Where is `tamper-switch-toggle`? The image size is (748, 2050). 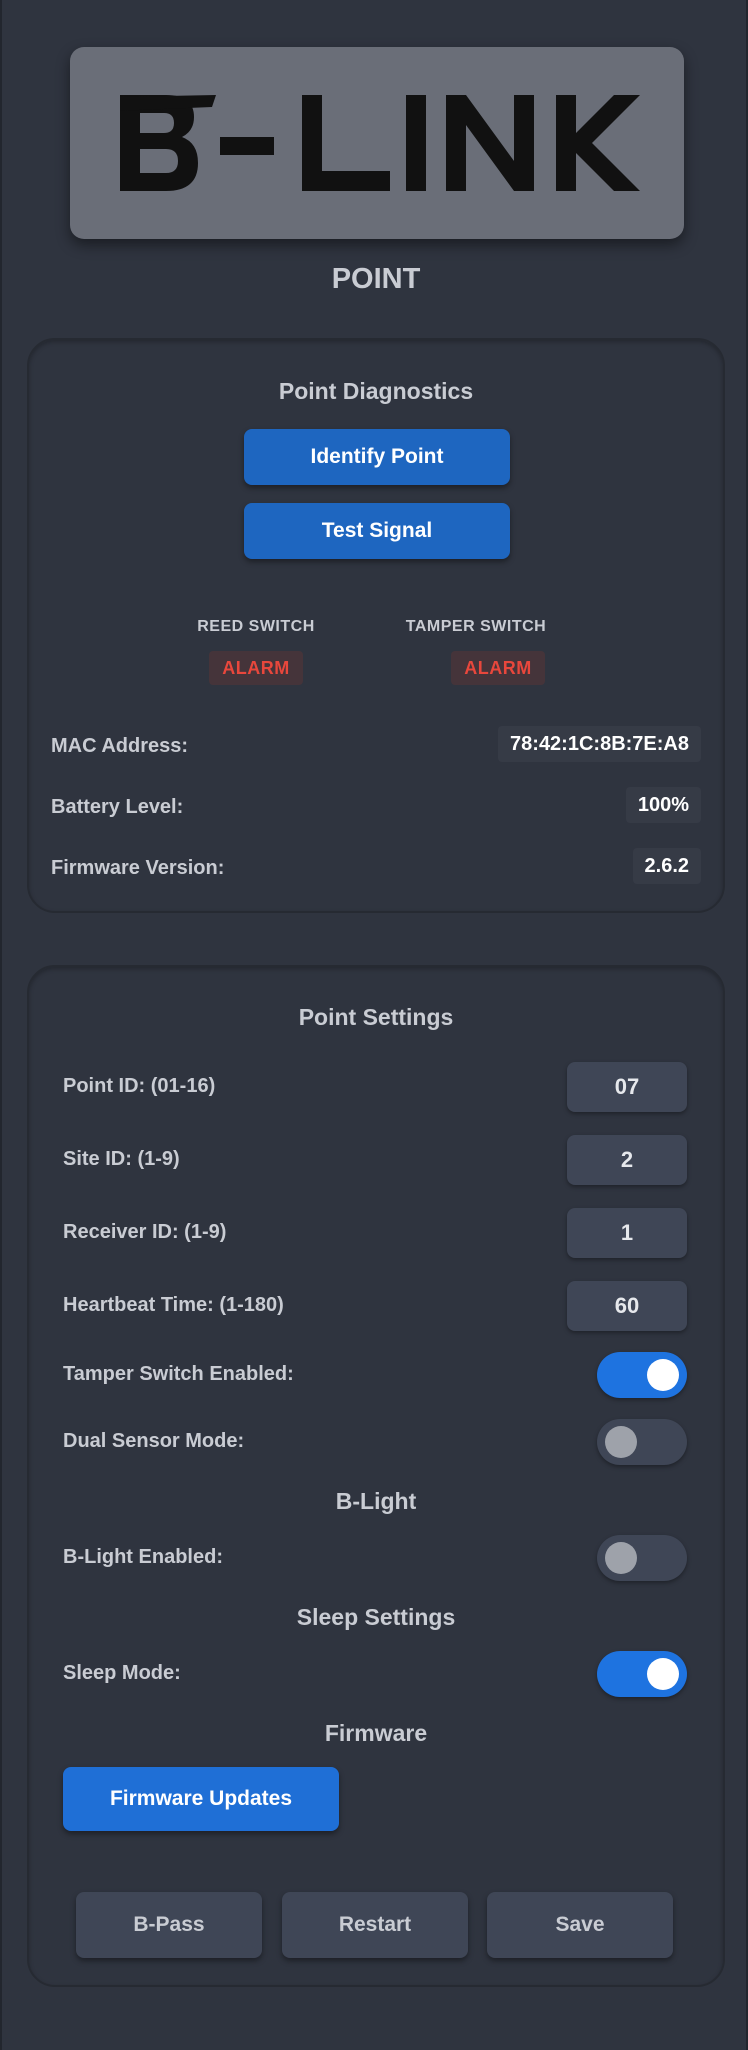 tamper-switch-toggle is located at coordinates (642, 1375).